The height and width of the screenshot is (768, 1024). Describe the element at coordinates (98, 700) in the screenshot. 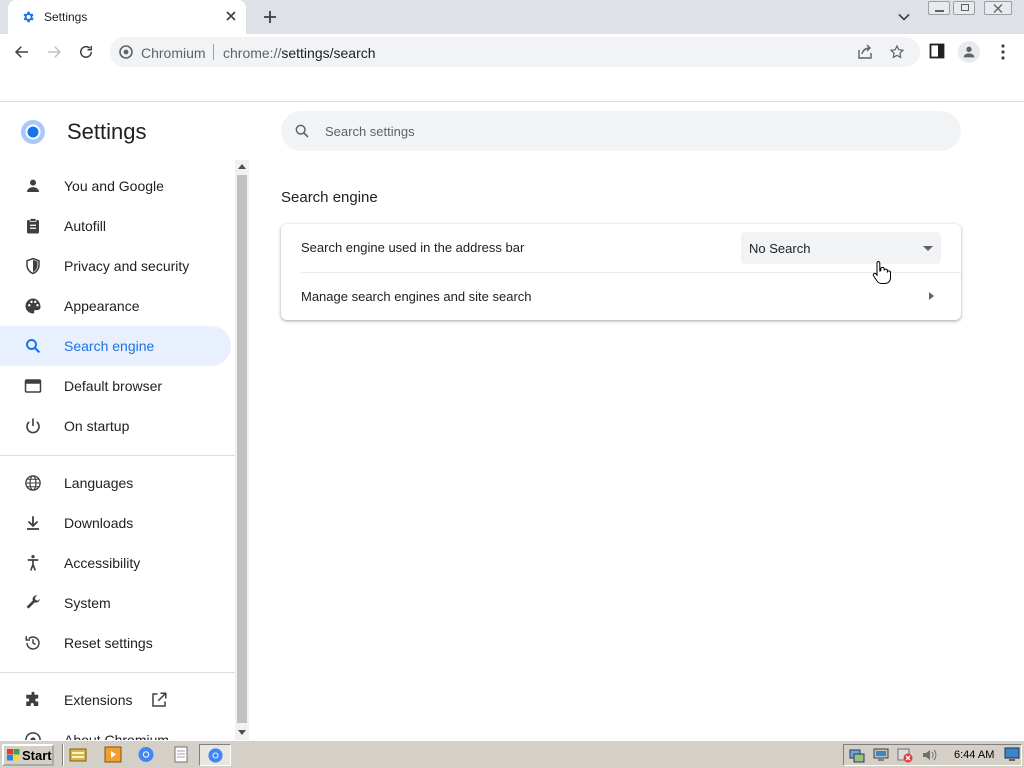

I see `sidebar-item-label: Extensions` at that location.